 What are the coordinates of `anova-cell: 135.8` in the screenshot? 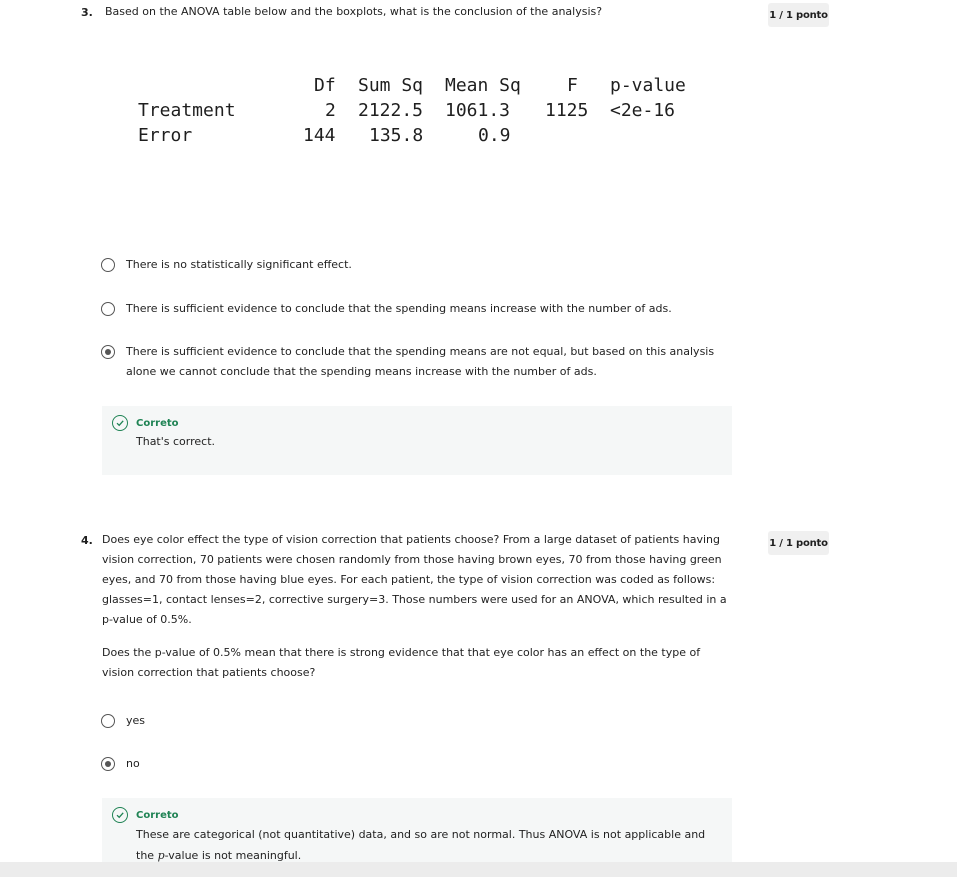 It's located at (396, 135).